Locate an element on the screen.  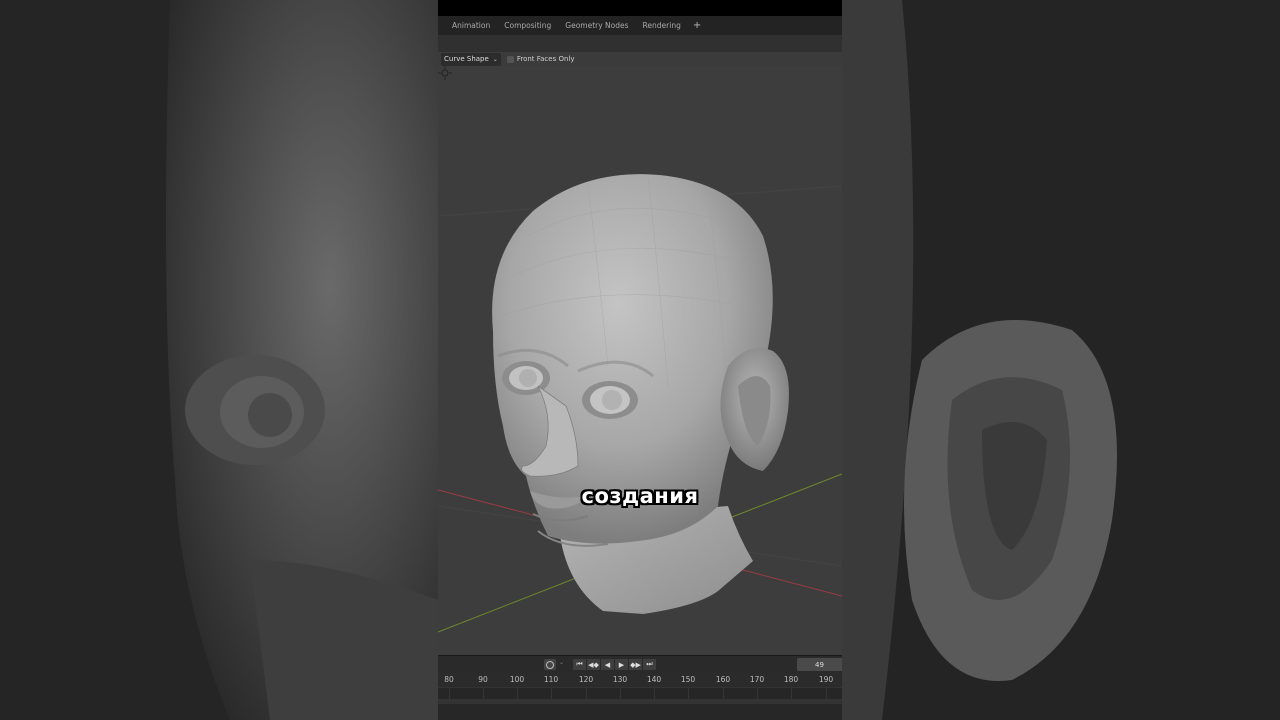
ruler-tick: 80 is located at coordinates (449, 679).